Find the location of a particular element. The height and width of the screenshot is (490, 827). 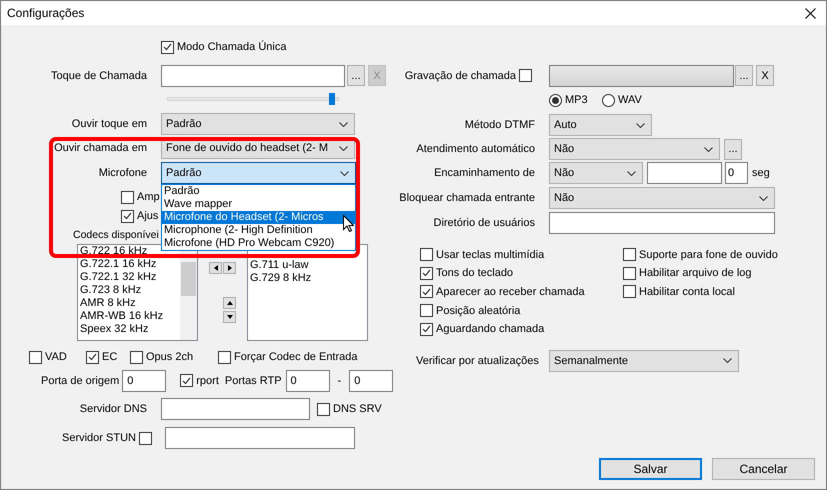

list-item: Speex 32 kHz is located at coordinates (114, 329).